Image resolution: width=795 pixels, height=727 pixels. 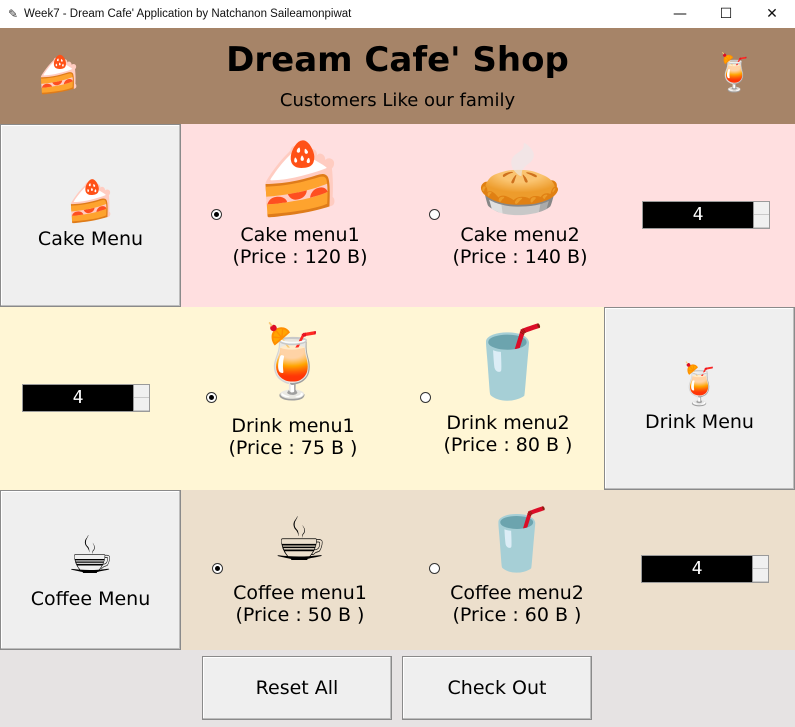 I want to click on drink-menu-label: Drink Menu, so click(x=699, y=421).